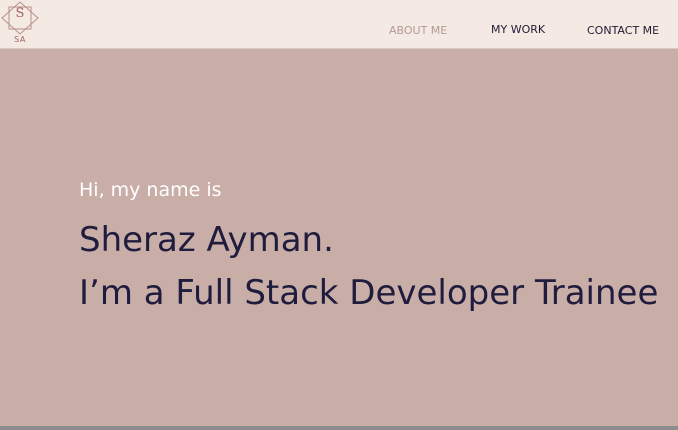 This screenshot has width=678, height=430. Describe the element at coordinates (20, 39) in the screenshot. I see `logo-subtitle: SA` at that location.